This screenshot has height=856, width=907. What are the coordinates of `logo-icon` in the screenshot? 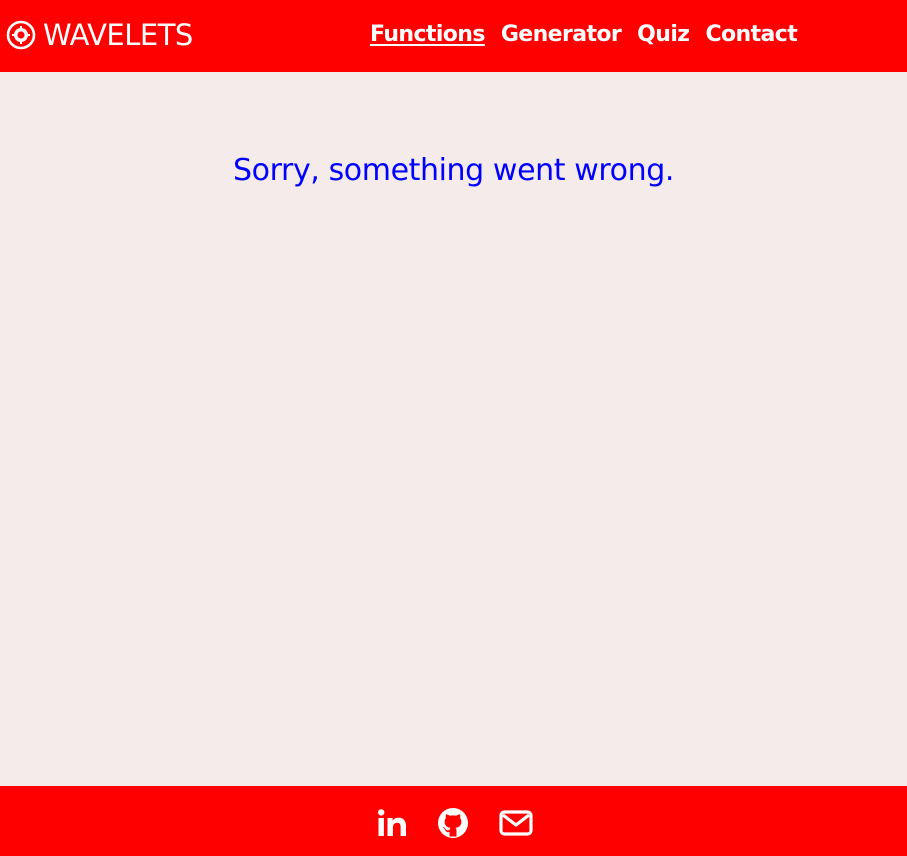 It's located at (21, 35).